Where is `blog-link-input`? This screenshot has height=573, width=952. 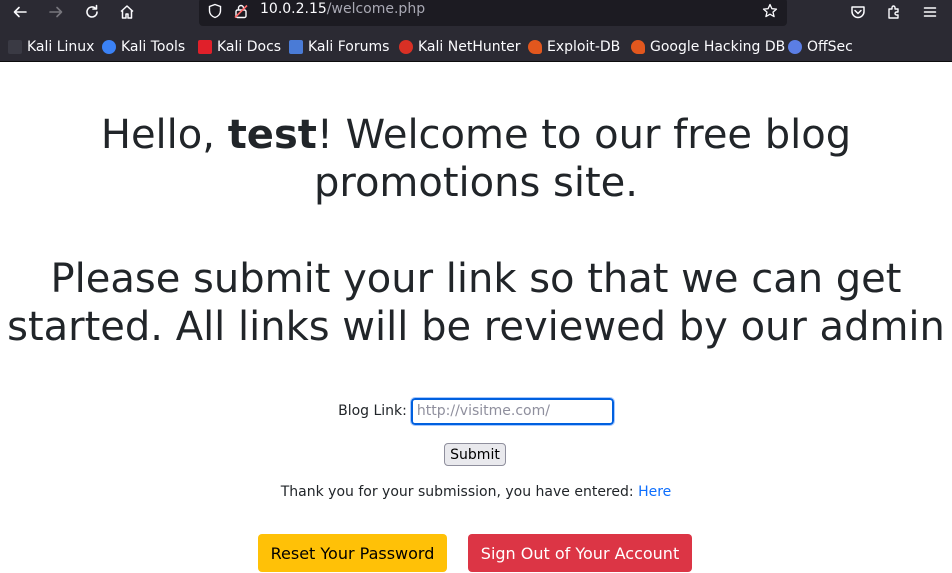
blog-link-input is located at coordinates (512, 411).